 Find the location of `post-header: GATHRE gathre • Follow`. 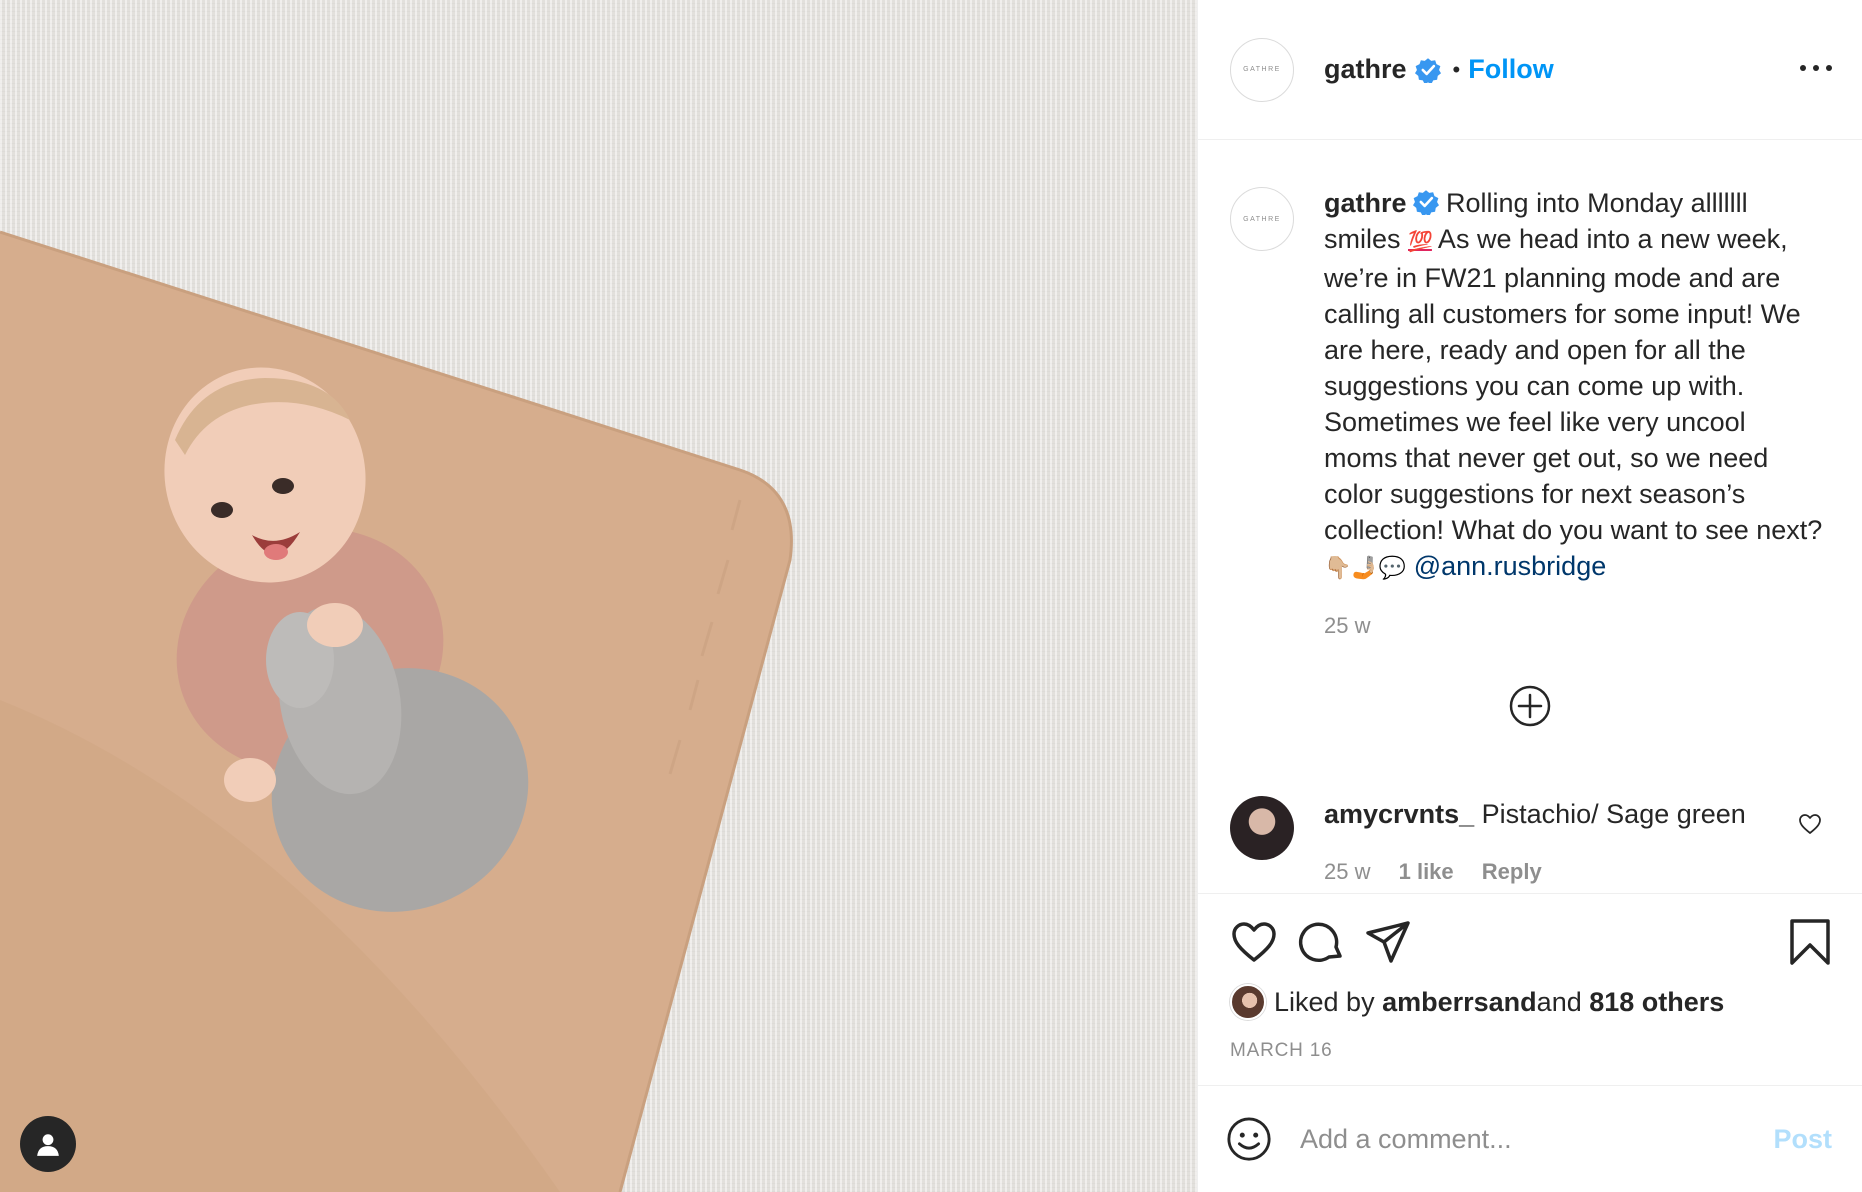

post-header: GATHRE gathre • Follow is located at coordinates (1530, 70).